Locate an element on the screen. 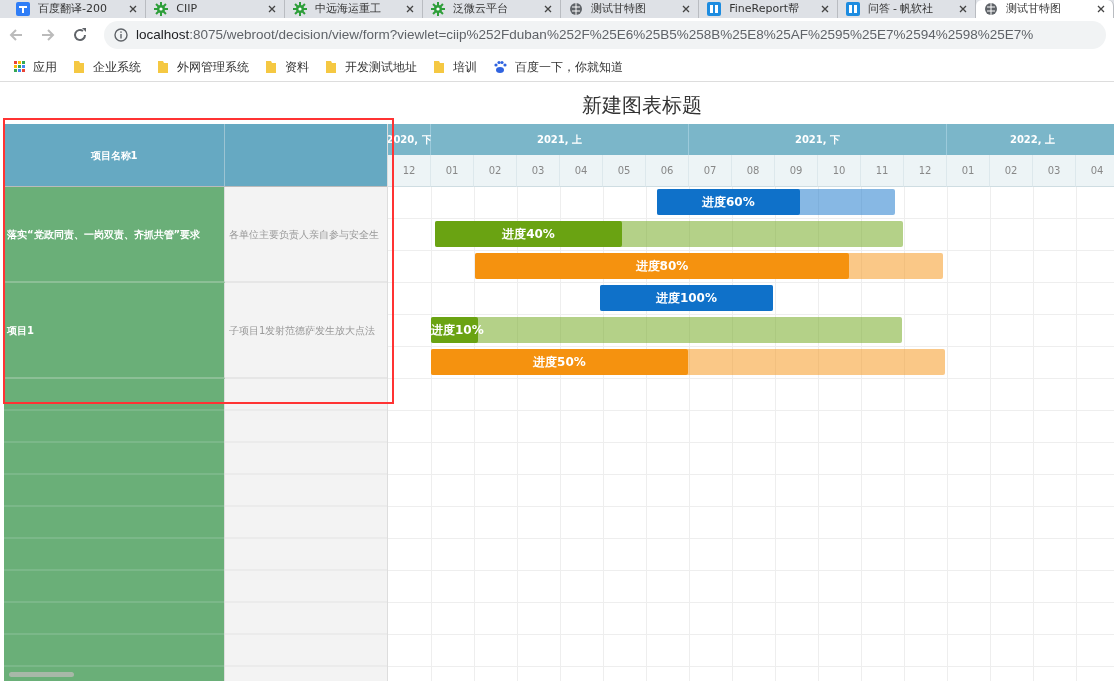 The image size is (1114, 684). bookmark-link: 资料 is located at coordinates (297, 66).